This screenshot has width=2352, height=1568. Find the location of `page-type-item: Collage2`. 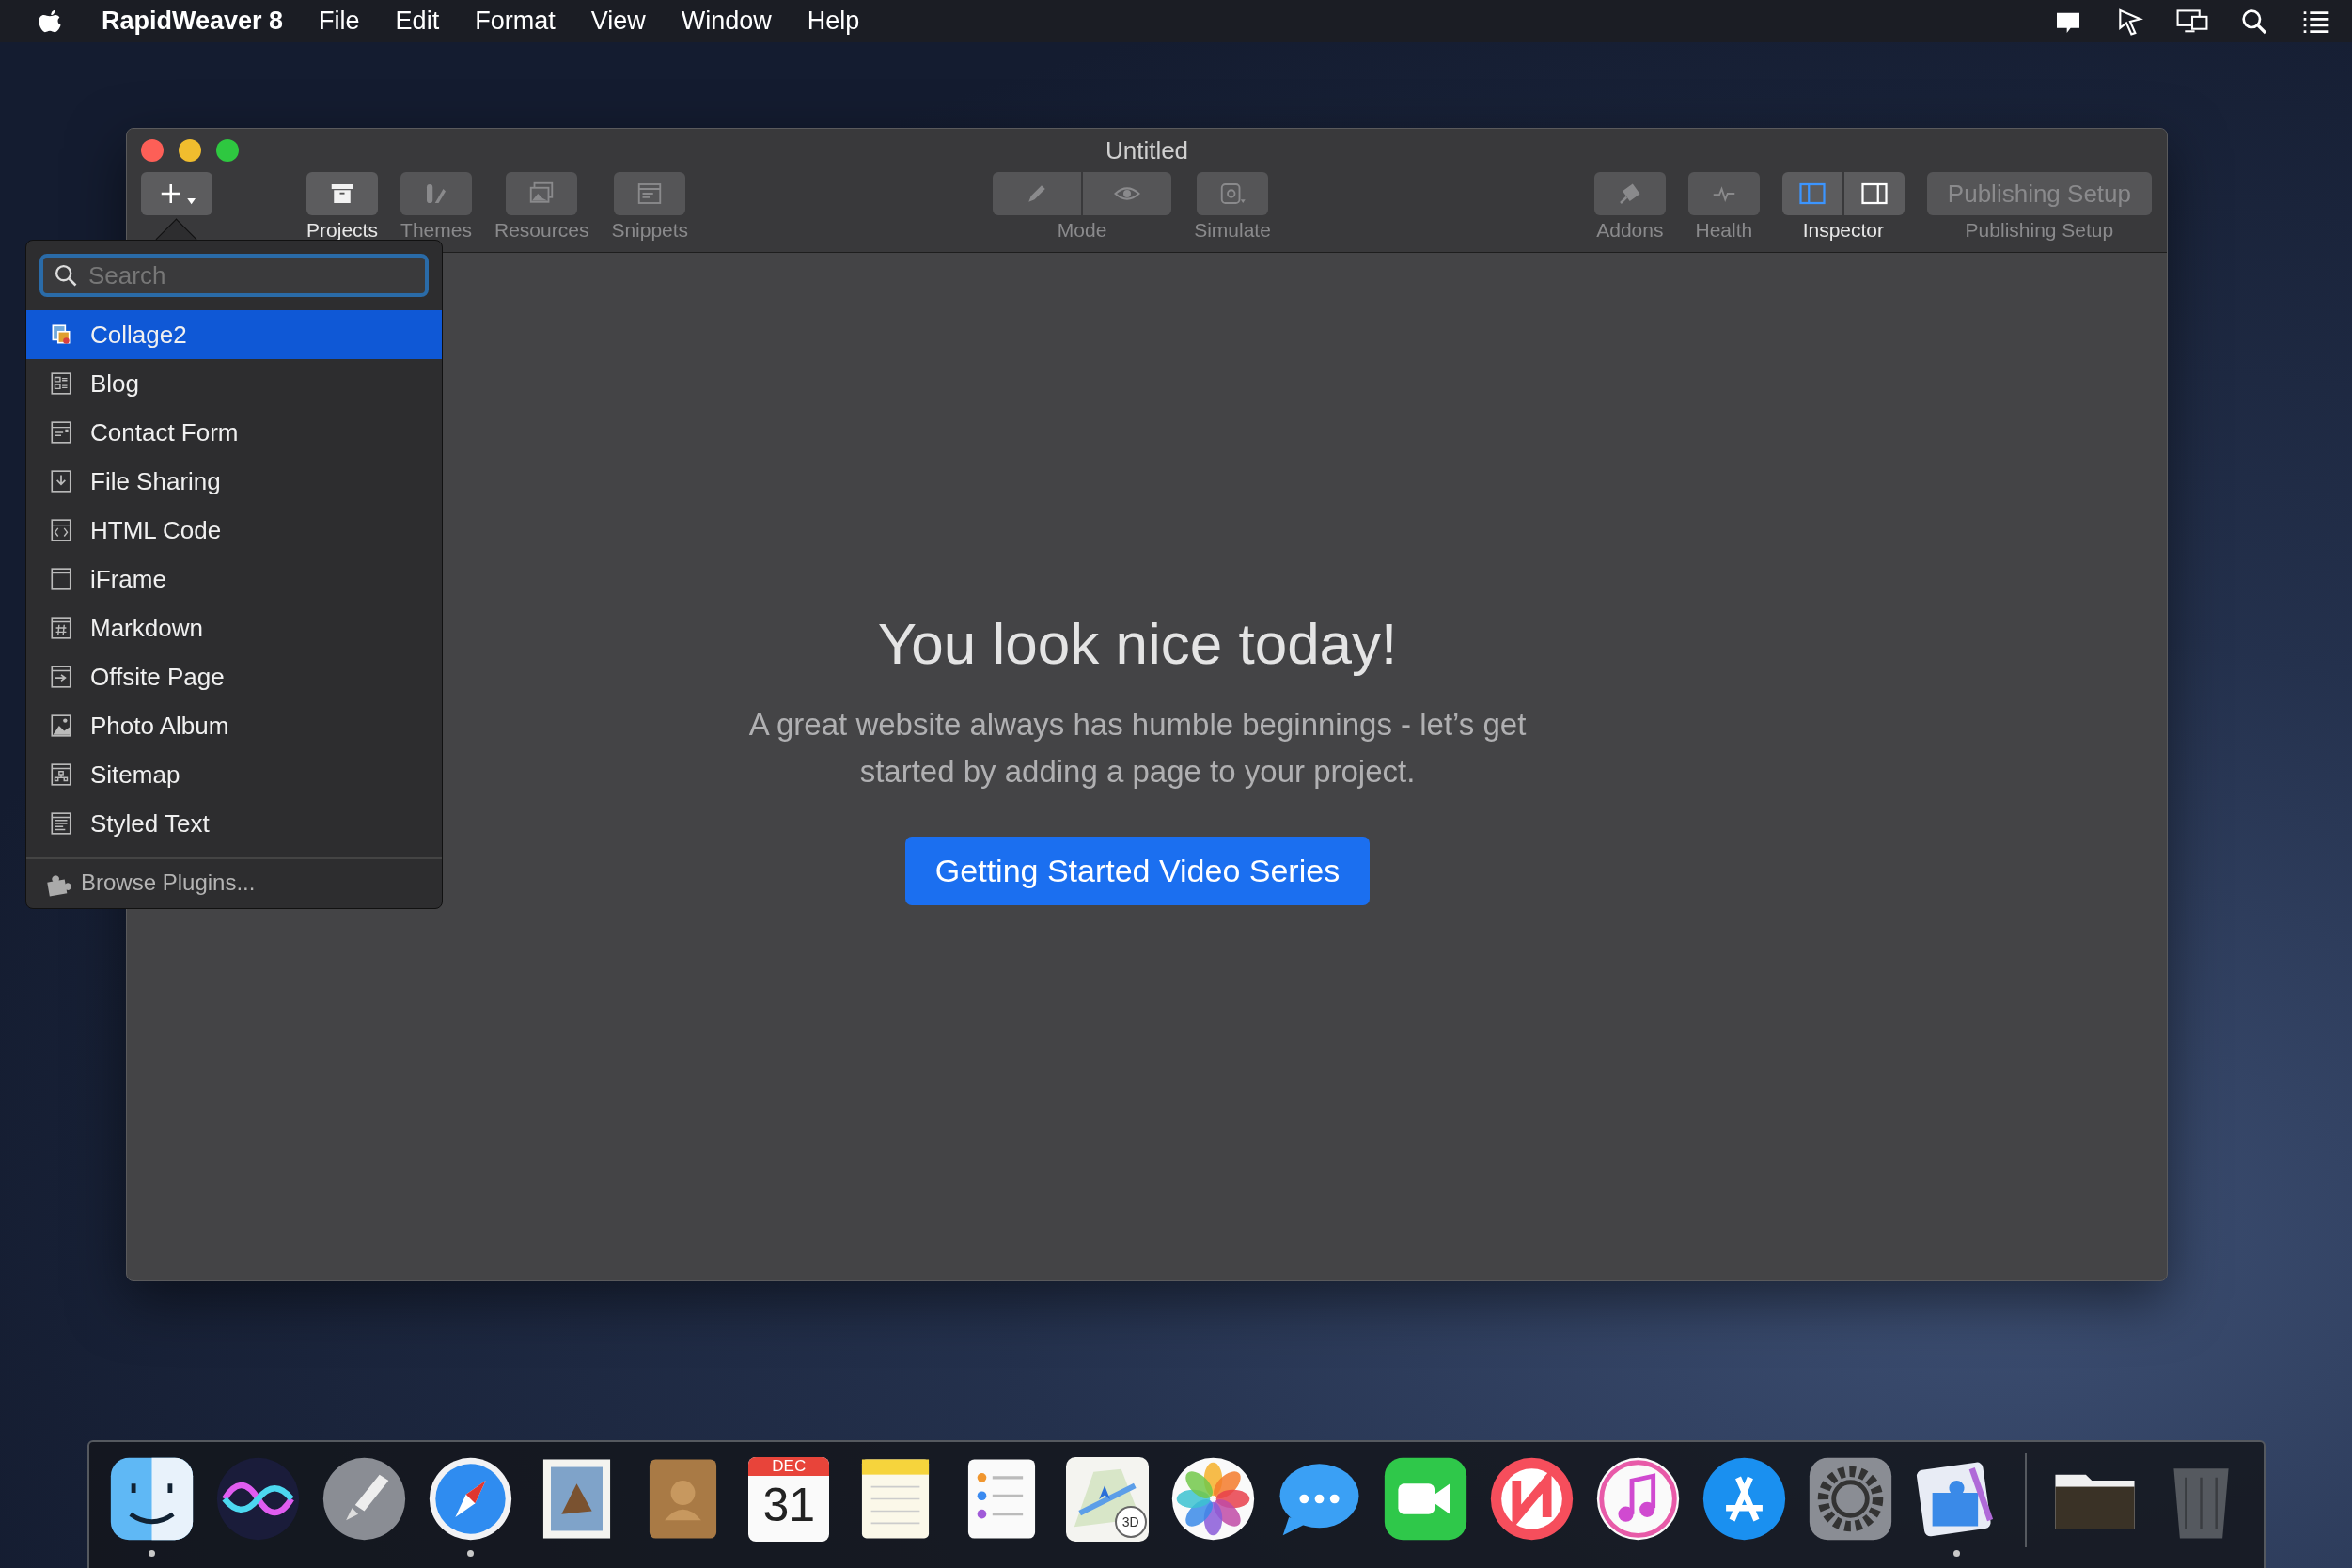

page-type-item: Collage2 is located at coordinates (234, 334).